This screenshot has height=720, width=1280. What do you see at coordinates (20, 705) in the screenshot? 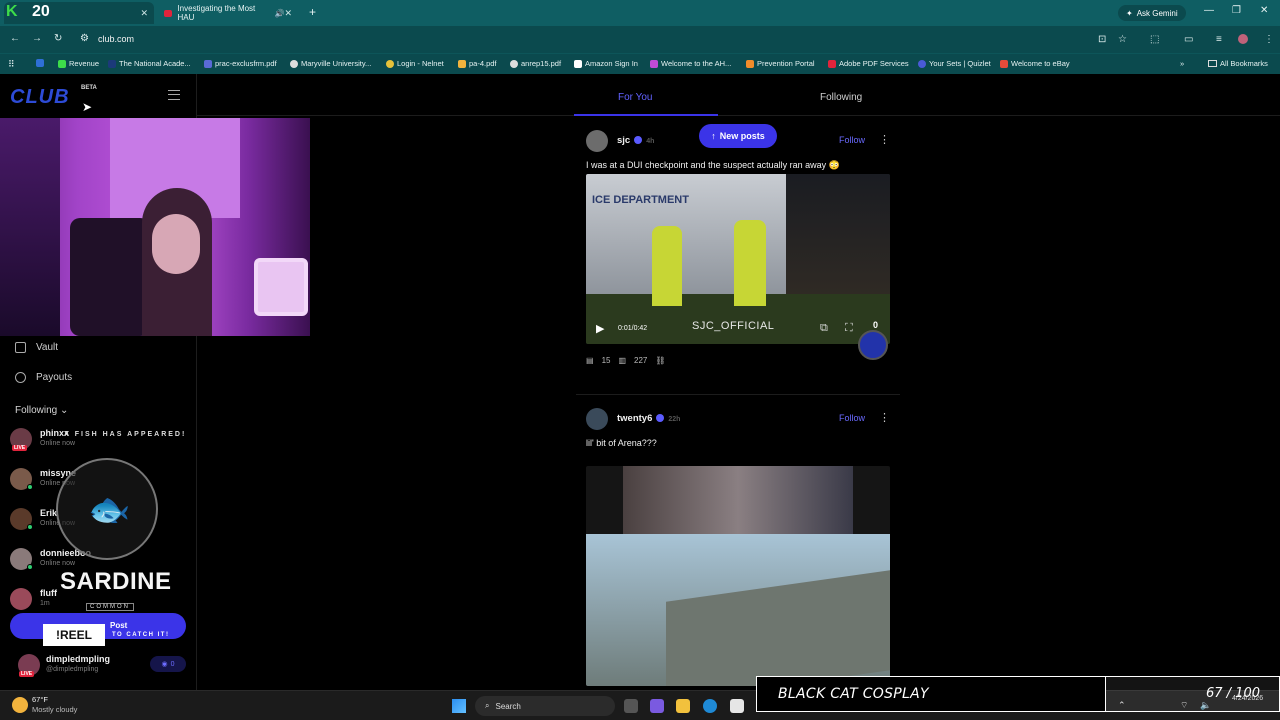
I see `weather-icon` at bounding box center [20, 705].